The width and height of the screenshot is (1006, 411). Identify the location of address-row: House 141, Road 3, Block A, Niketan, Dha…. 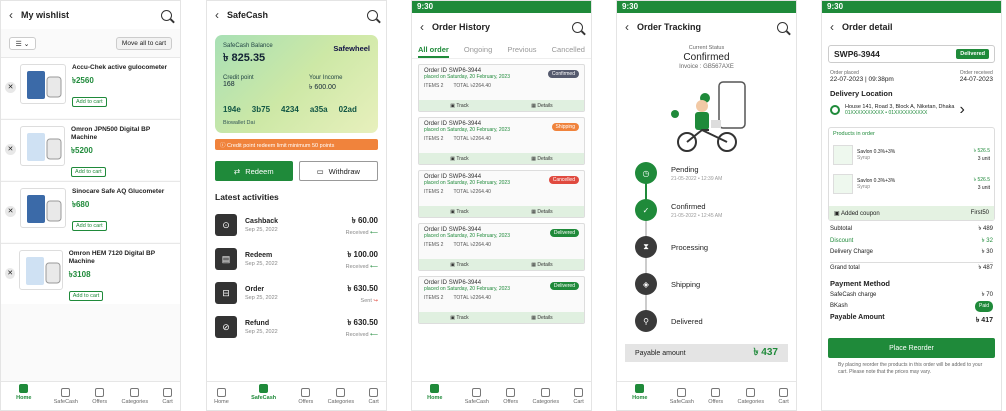
(911, 110).